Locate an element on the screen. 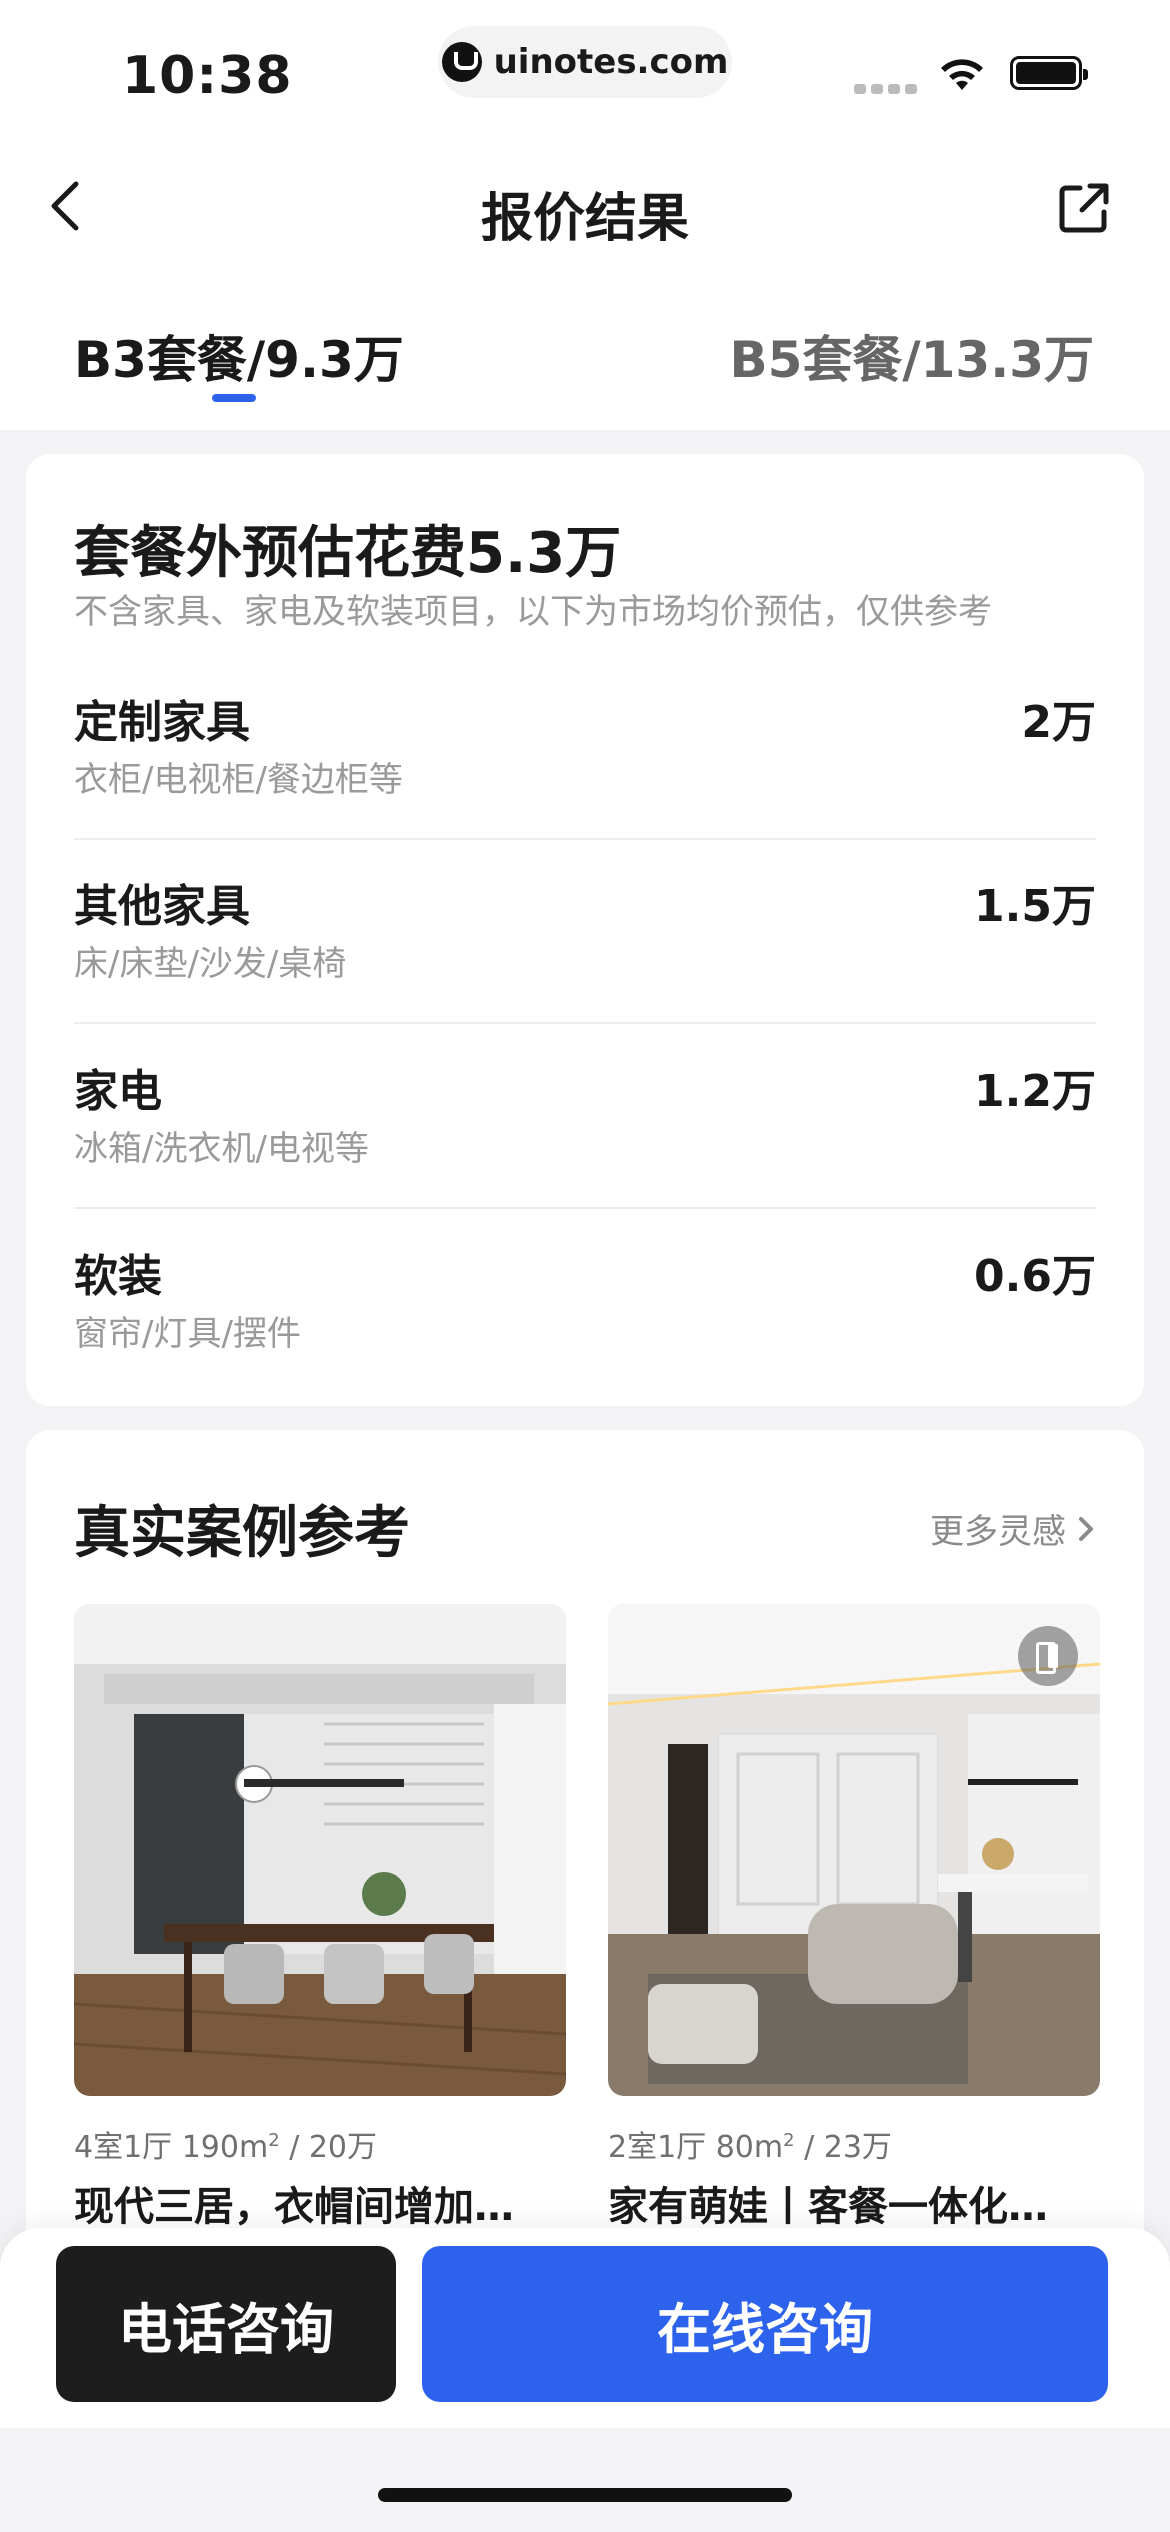 This screenshot has width=1170, height=2532. cost-row-value: 1.5万 is located at coordinates (1035, 906).